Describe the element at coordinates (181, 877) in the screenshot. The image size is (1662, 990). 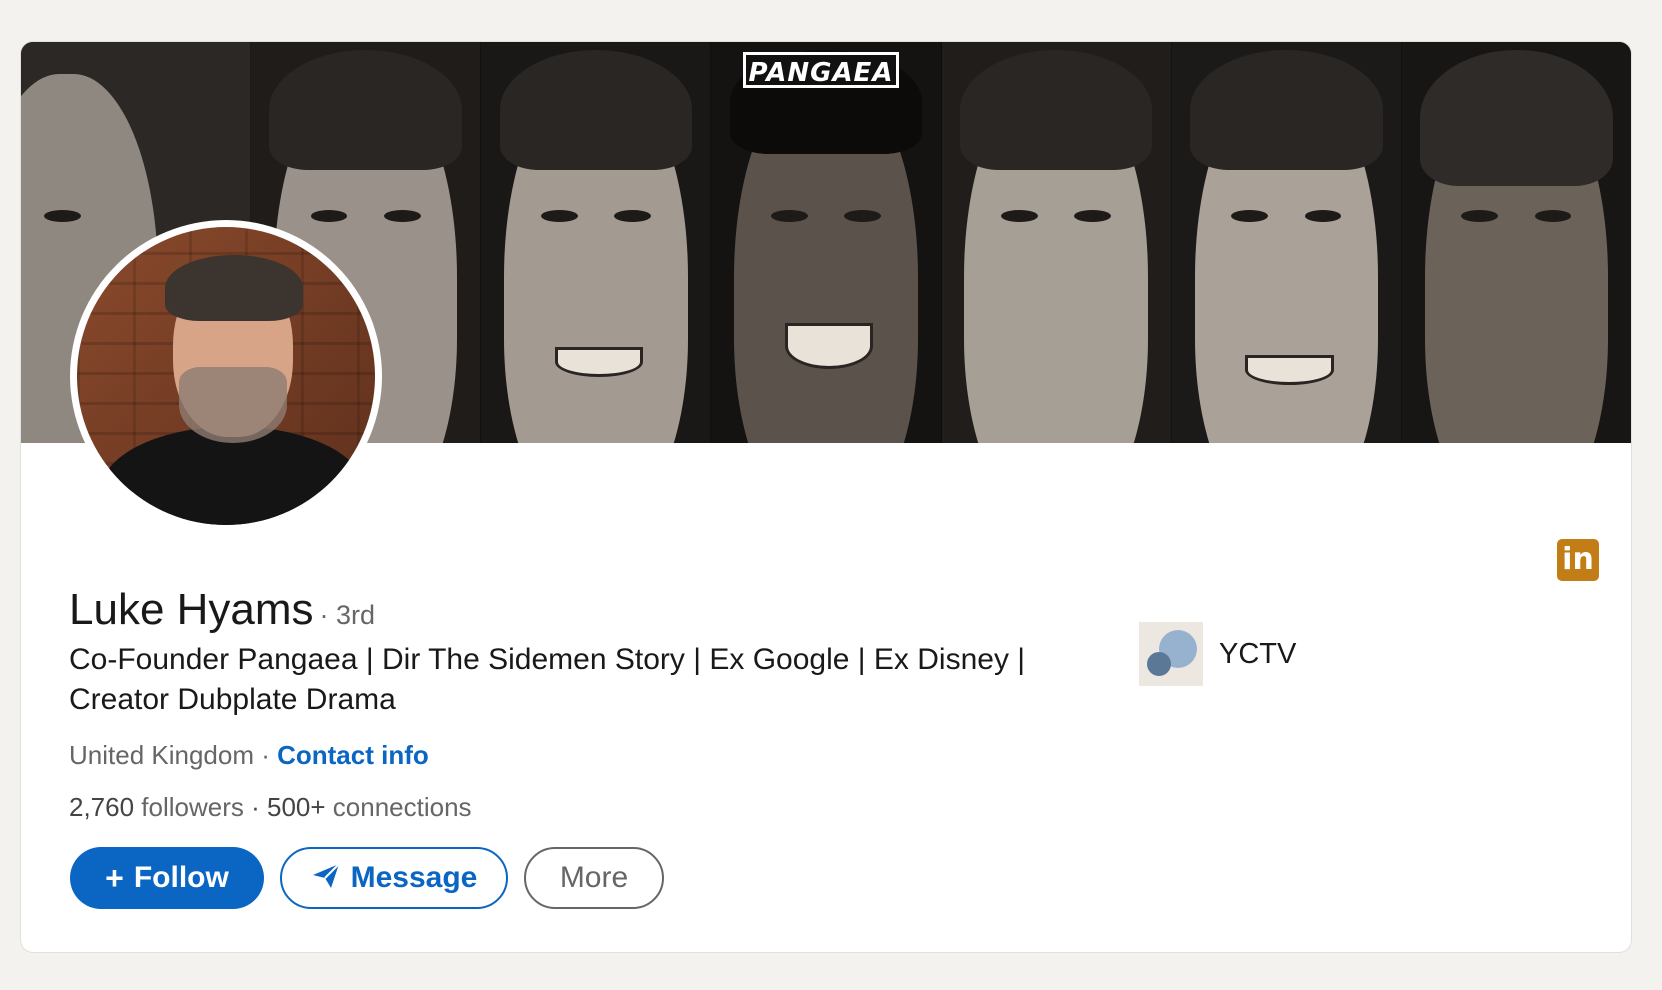
I see `follow-label: Follow` at that location.